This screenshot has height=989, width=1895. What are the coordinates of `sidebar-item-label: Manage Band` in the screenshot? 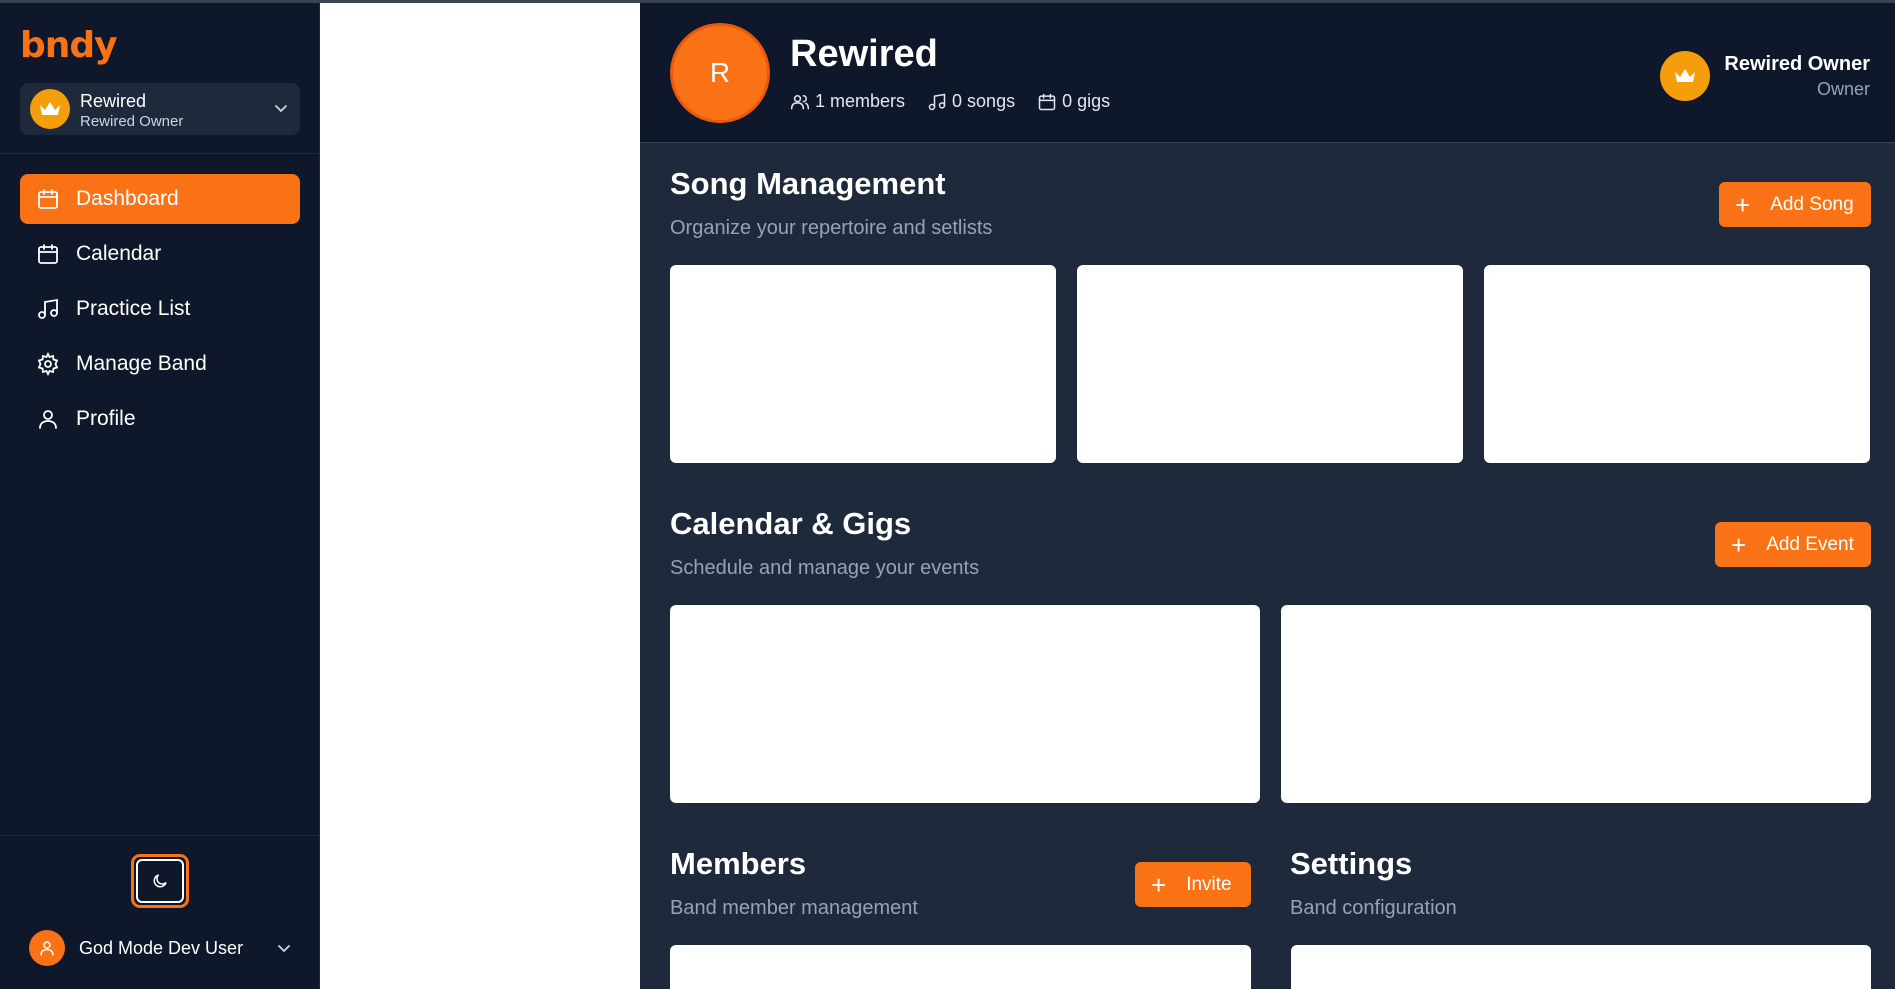 It's located at (141, 363).